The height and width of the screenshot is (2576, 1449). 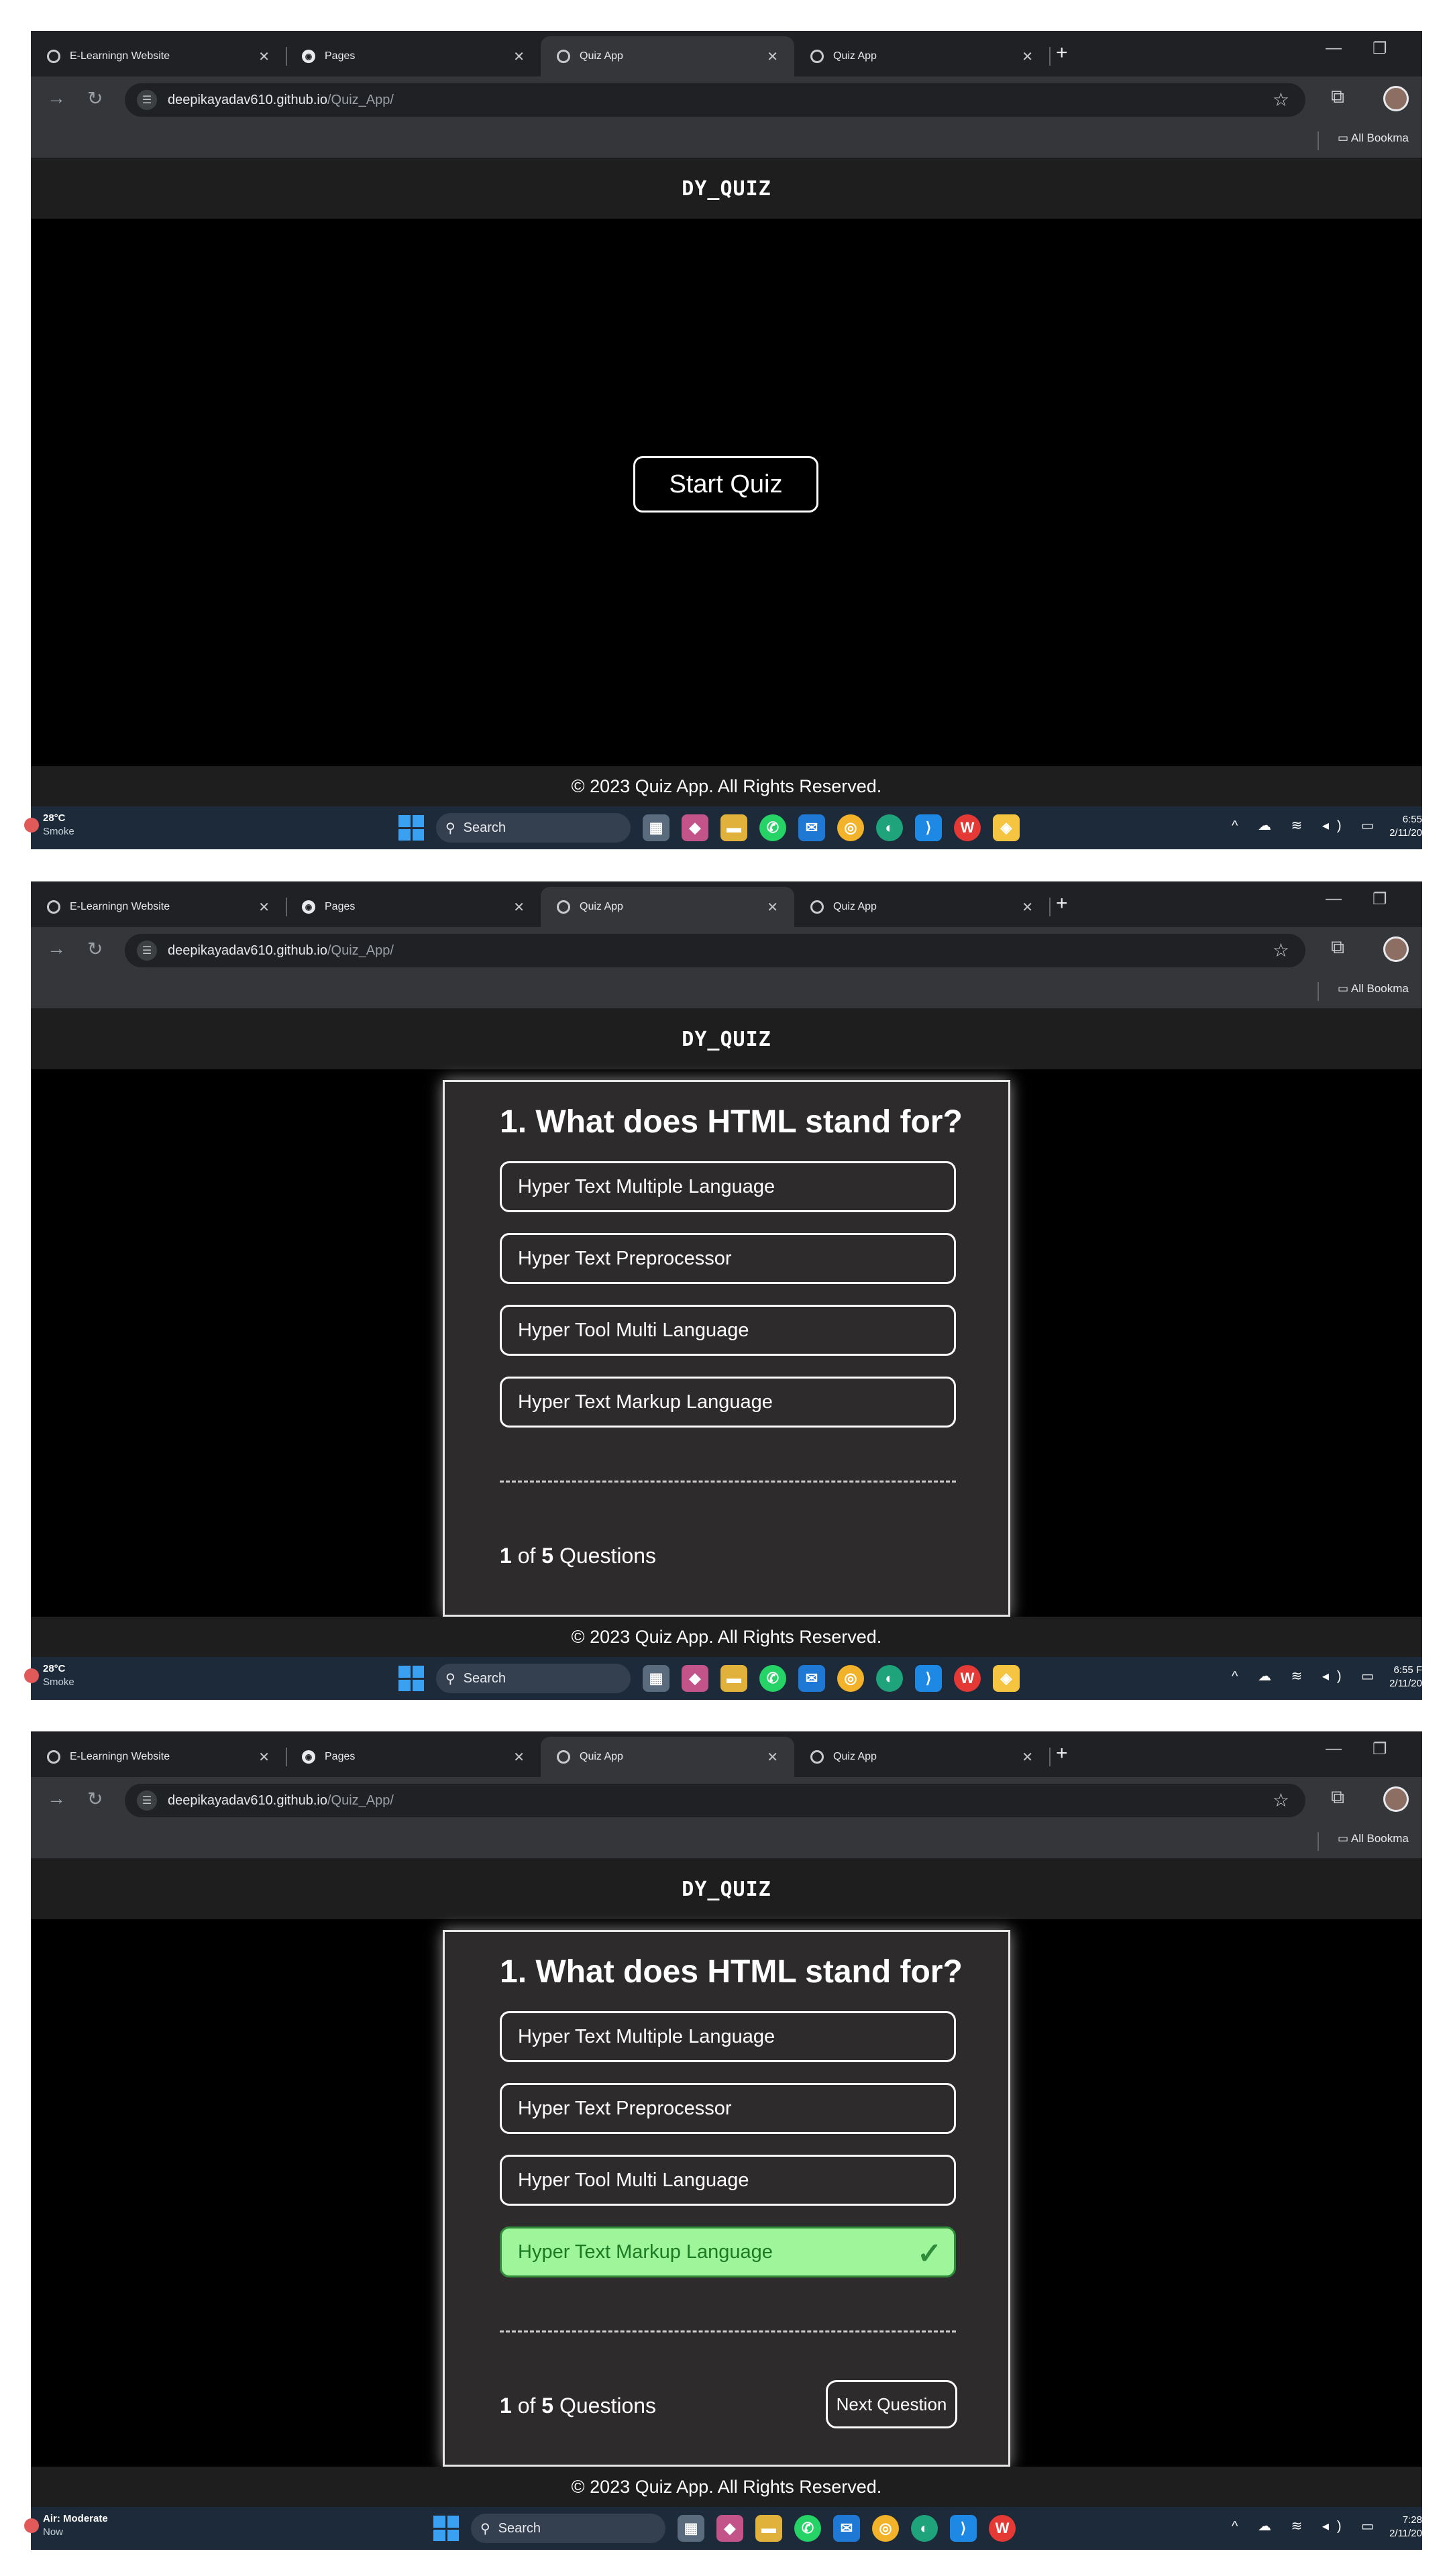 I want to click on answer-option-1: Hyper Text Multiple Language, so click(x=728, y=2036).